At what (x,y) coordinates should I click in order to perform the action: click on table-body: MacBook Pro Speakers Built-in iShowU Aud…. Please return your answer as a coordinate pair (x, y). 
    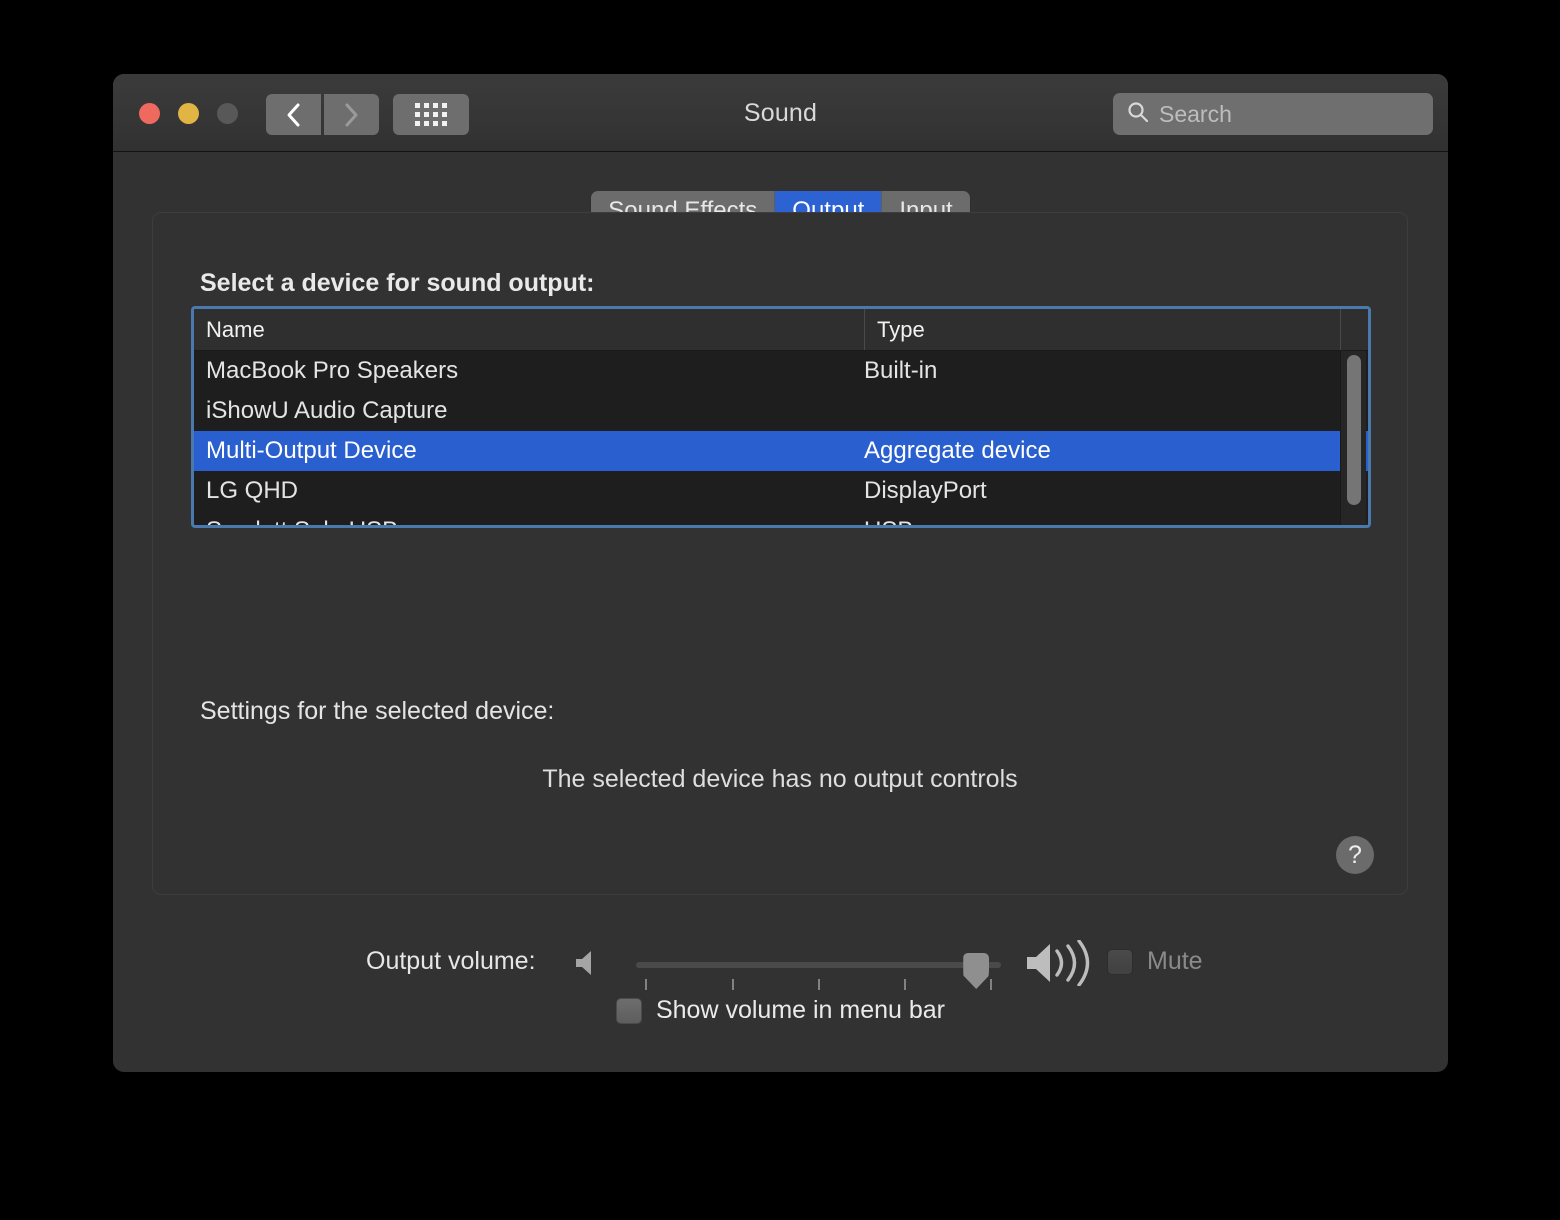
    Looking at the image, I should click on (781, 438).